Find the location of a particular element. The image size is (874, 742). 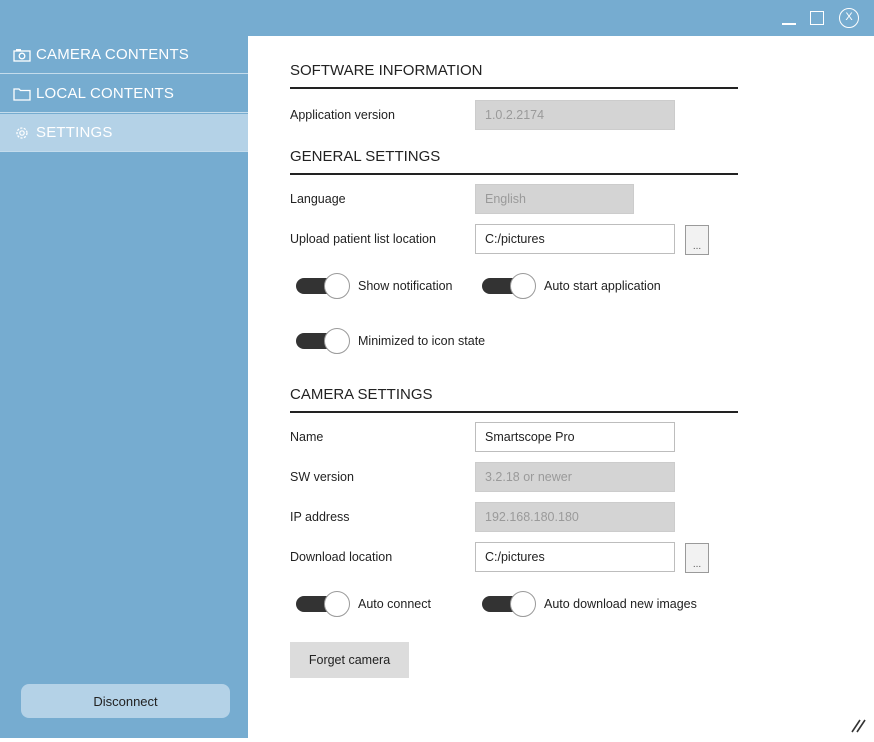

minimize-icon is located at coordinates (789, 24).